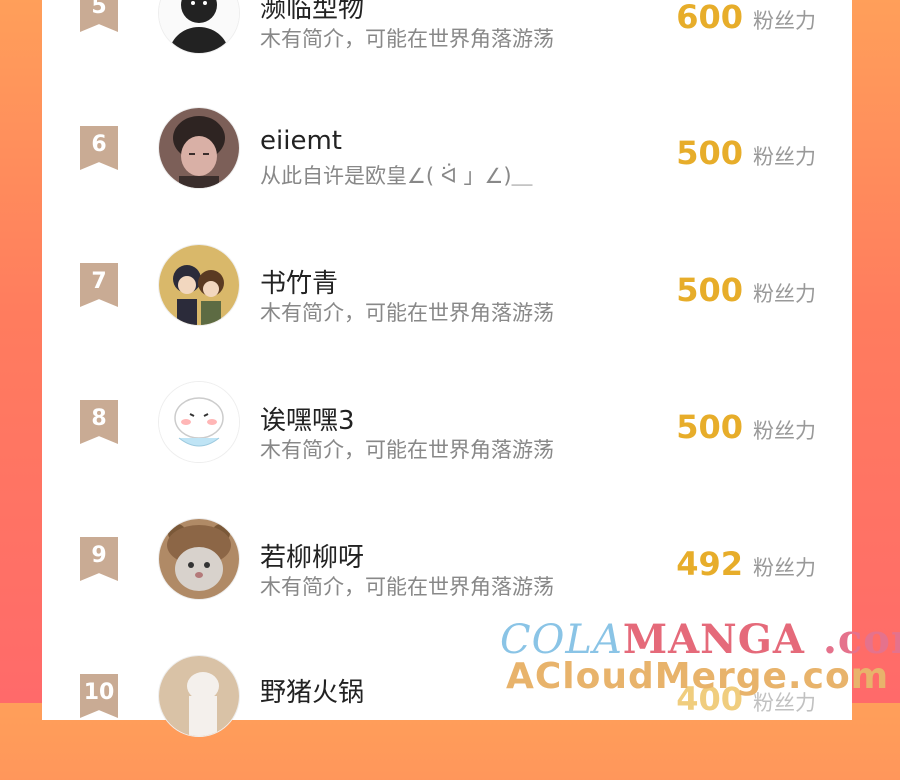 This screenshot has width=900, height=780. Describe the element at coordinates (99, 285) in the screenshot. I see `rank-badge: 7` at that location.